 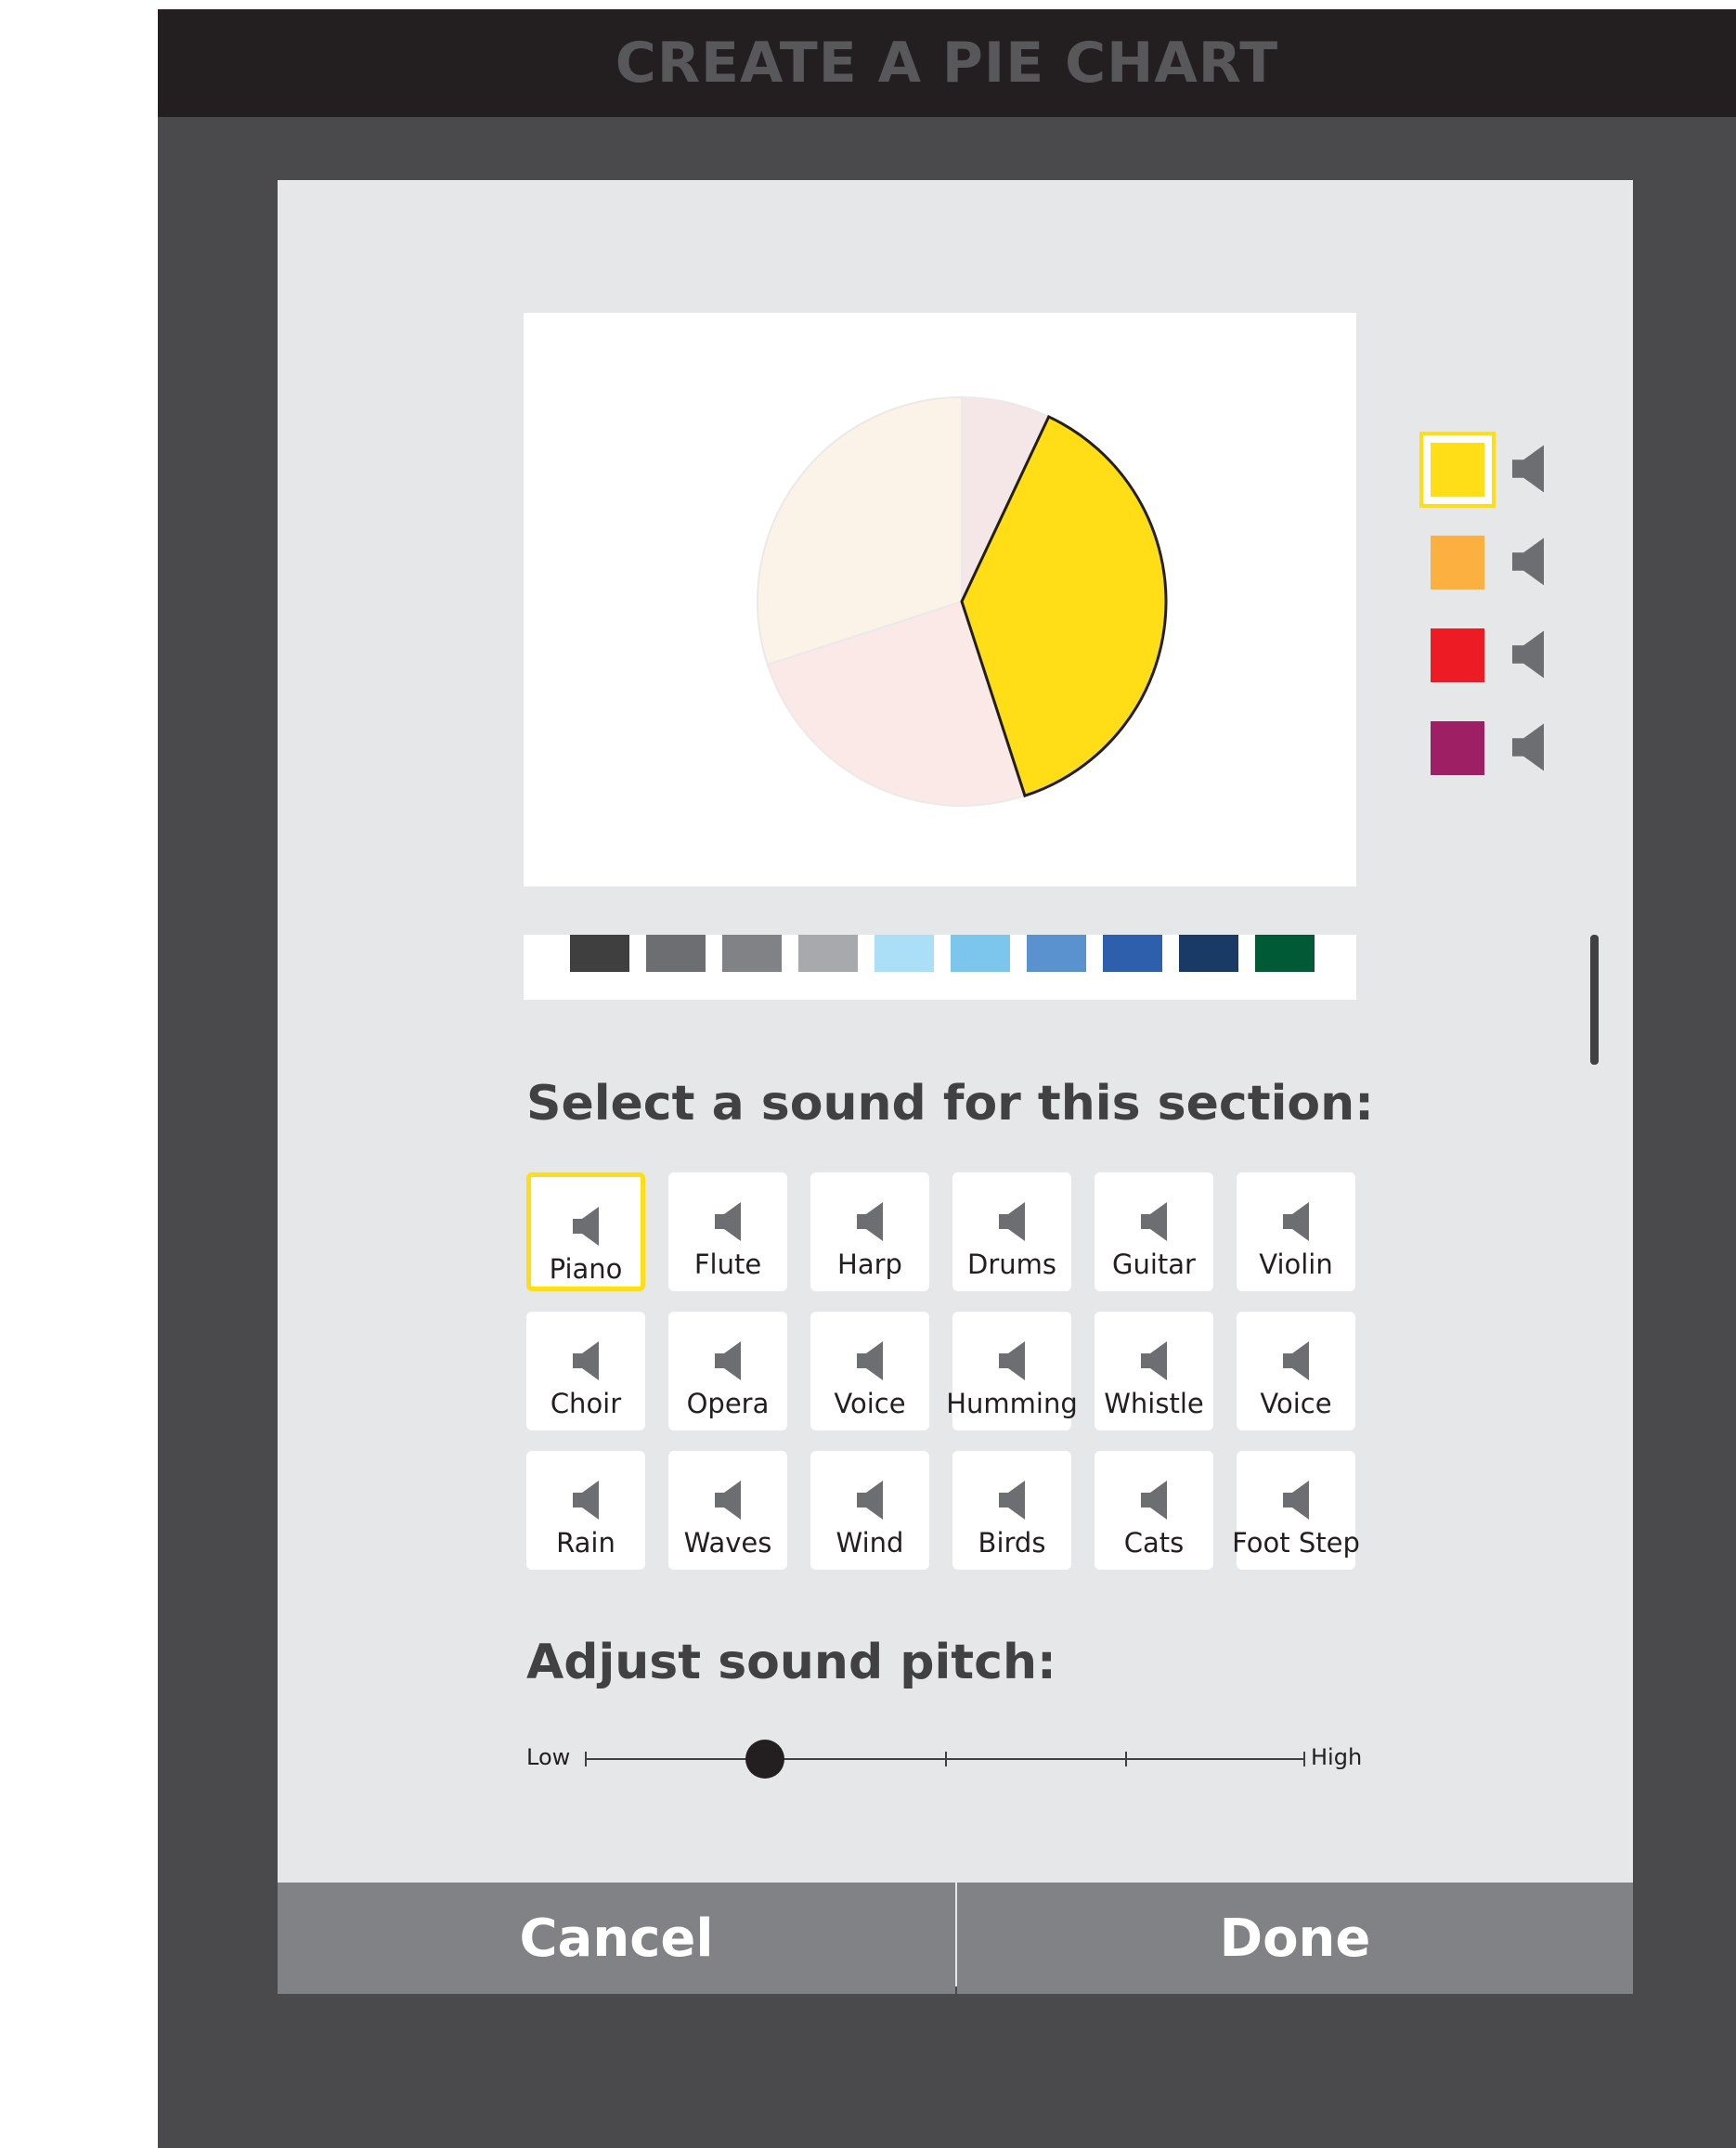 I want to click on sound-option-label: Piano, so click(x=586, y=1269).